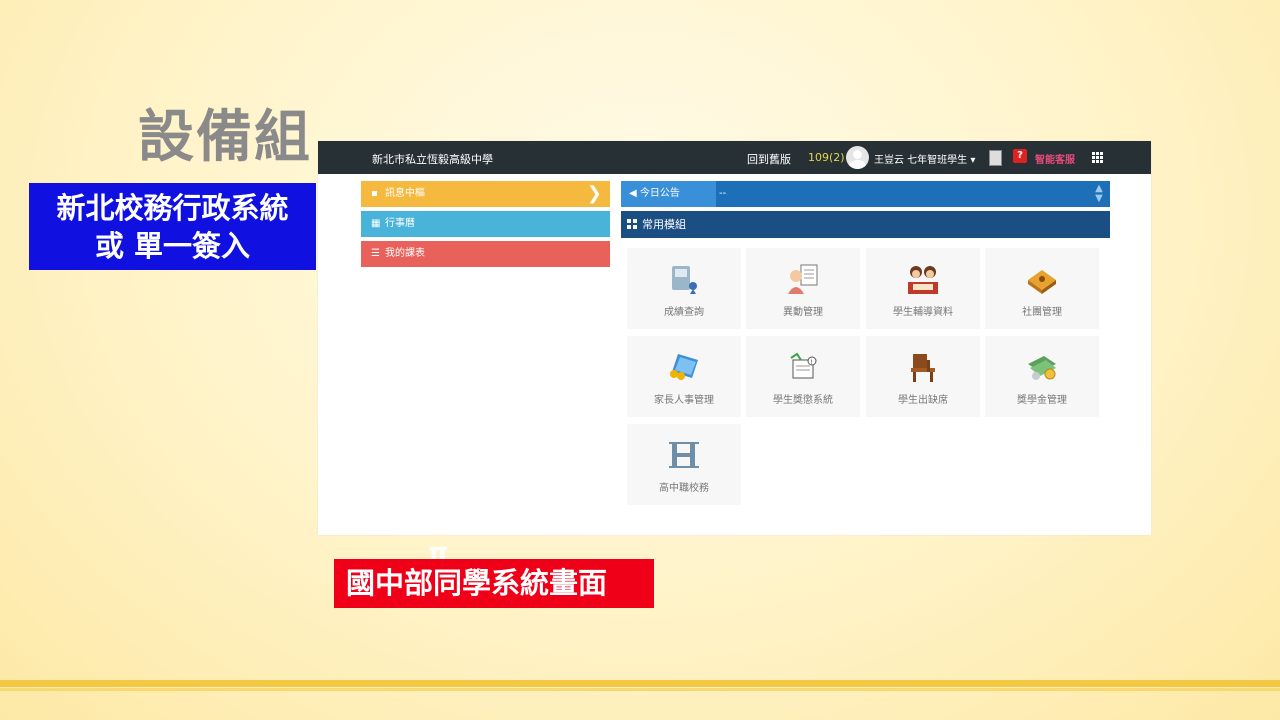  Describe the element at coordinates (485, 254) in the screenshot. I see `menu-my-timetable: ☰ 我的課表` at that location.